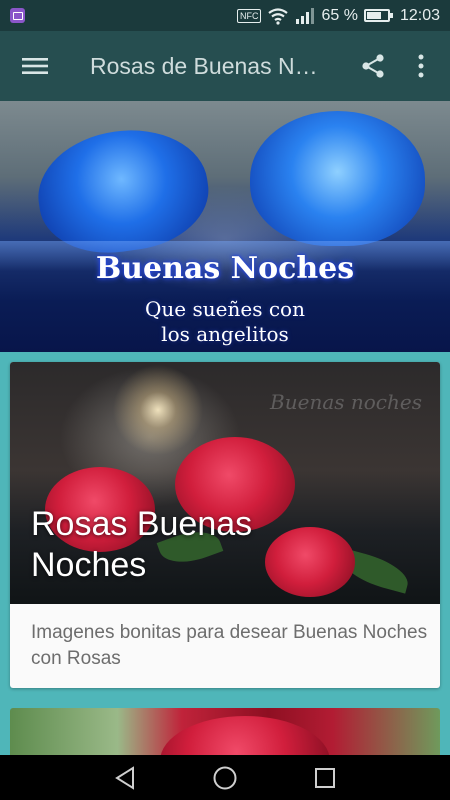  What do you see at coordinates (125, 778) in the screenshot?
I see `back-icon` at bounding box center [125, 778].